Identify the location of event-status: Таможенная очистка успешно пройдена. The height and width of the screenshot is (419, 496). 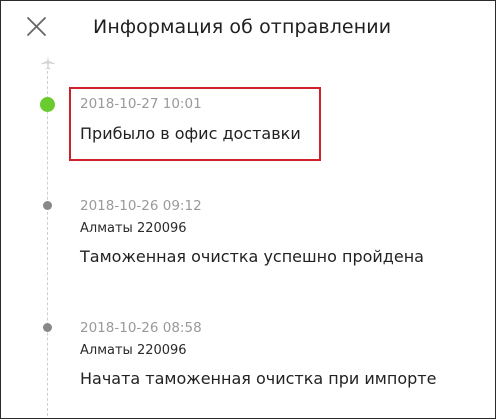
(252, 256).